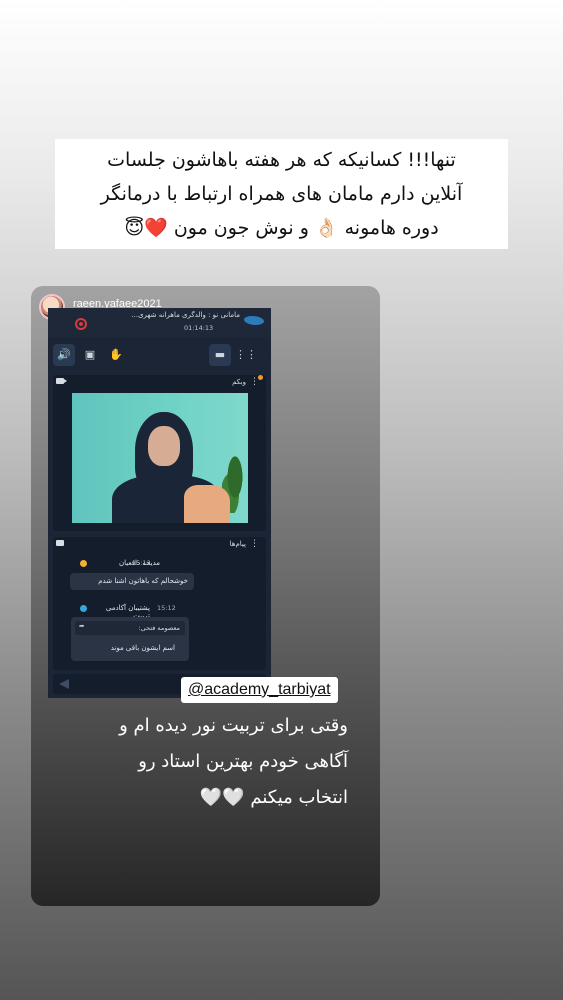 The width and height of the screenshot is (563, 1000). Describe the element at coordinates (81, 324) in the screenshot. I see `record-icon` at that location.